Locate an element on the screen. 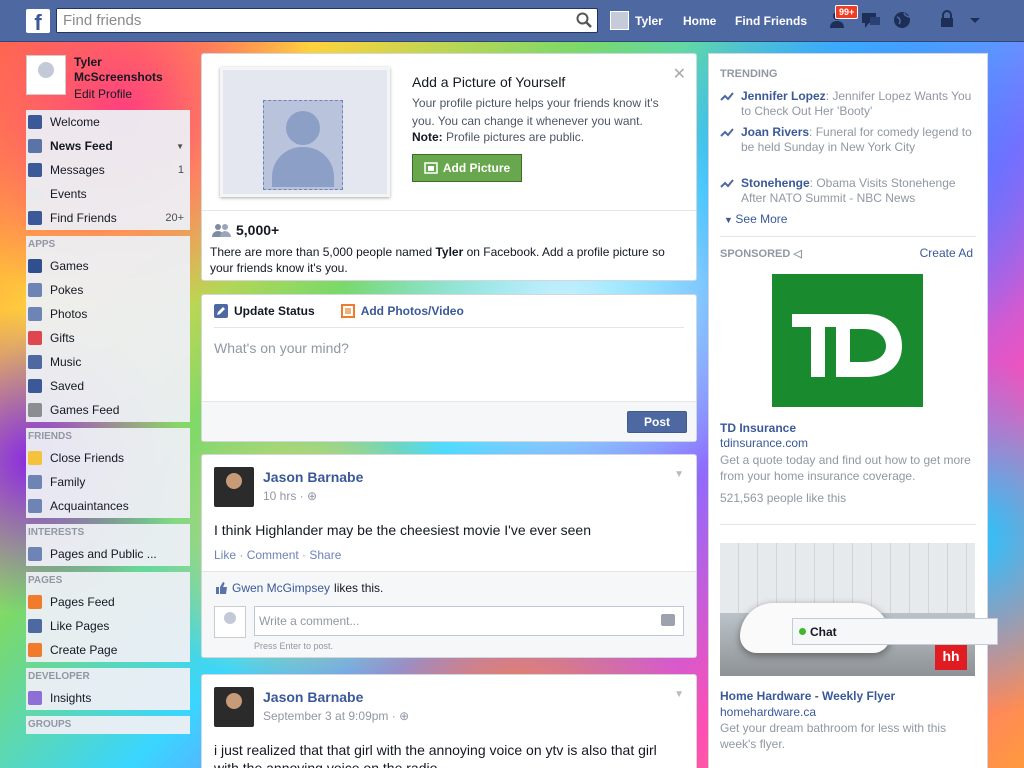  sidebar-item-create-page: Create Page is located at coordinates (108, 650).